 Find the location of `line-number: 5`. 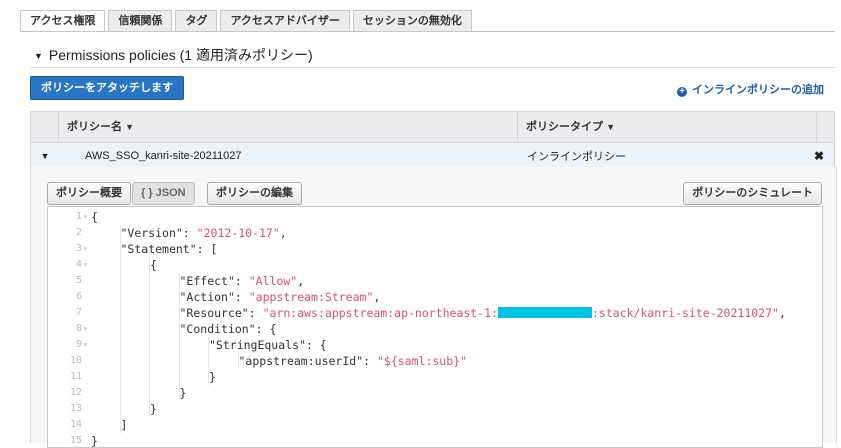

line-number: 5 is located at coordinates (78, 280).